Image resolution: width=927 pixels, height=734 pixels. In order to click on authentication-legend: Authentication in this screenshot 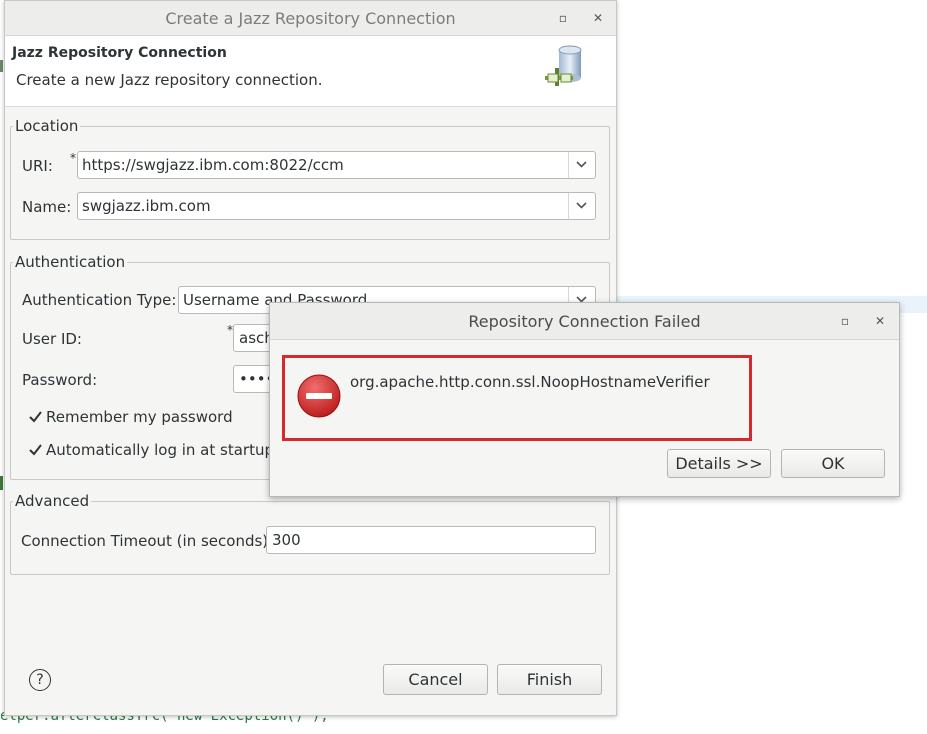, I will do `click(70, 262)`.